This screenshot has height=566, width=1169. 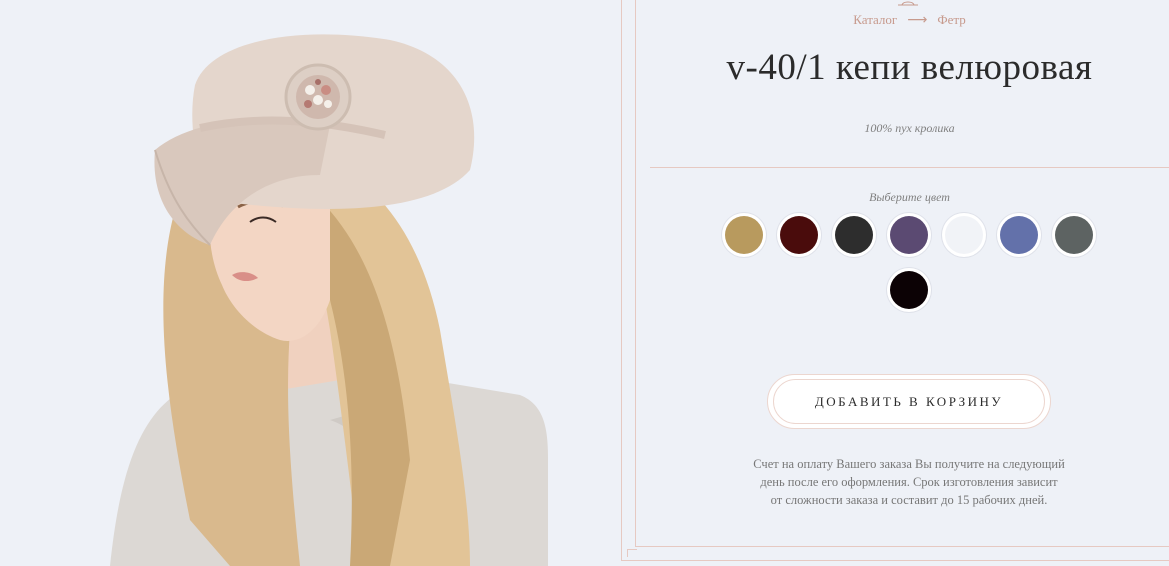 I want to click on color-swatch-burgundy, so click(x=799, y=235).